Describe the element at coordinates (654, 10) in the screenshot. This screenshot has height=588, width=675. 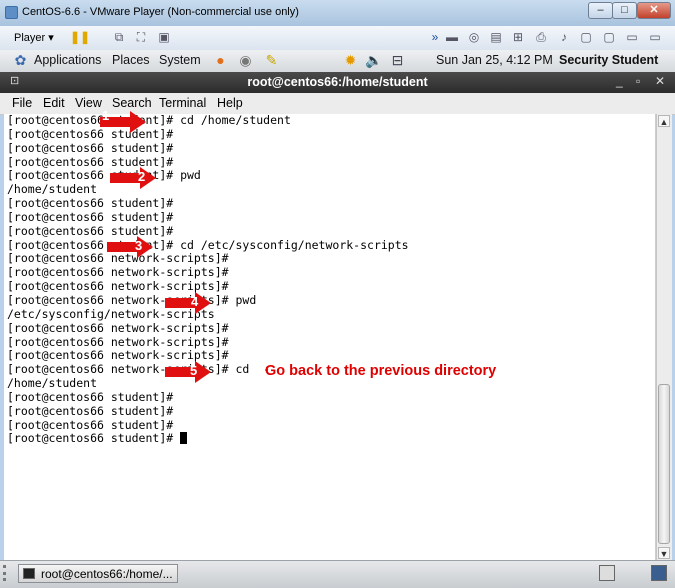
I see `close-button: ✕` at that location.